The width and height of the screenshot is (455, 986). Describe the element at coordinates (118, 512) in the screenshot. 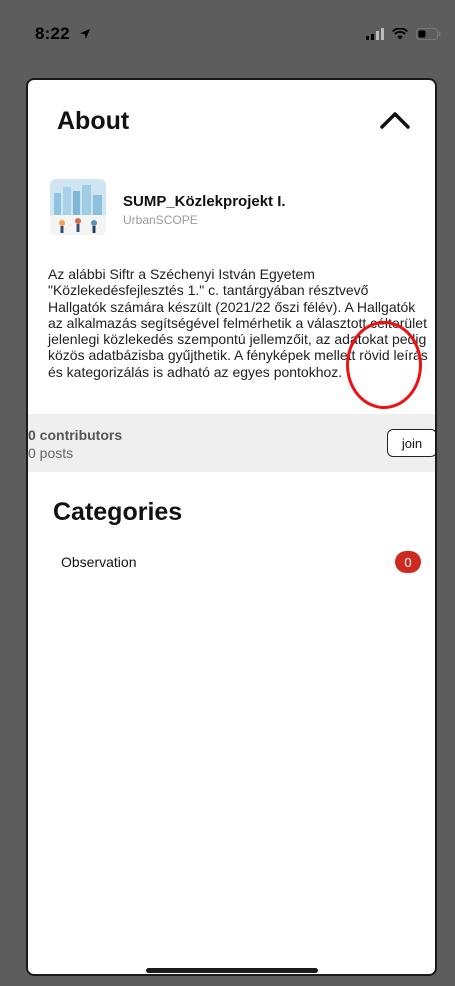

I see `categories-title: Categories` at that location.